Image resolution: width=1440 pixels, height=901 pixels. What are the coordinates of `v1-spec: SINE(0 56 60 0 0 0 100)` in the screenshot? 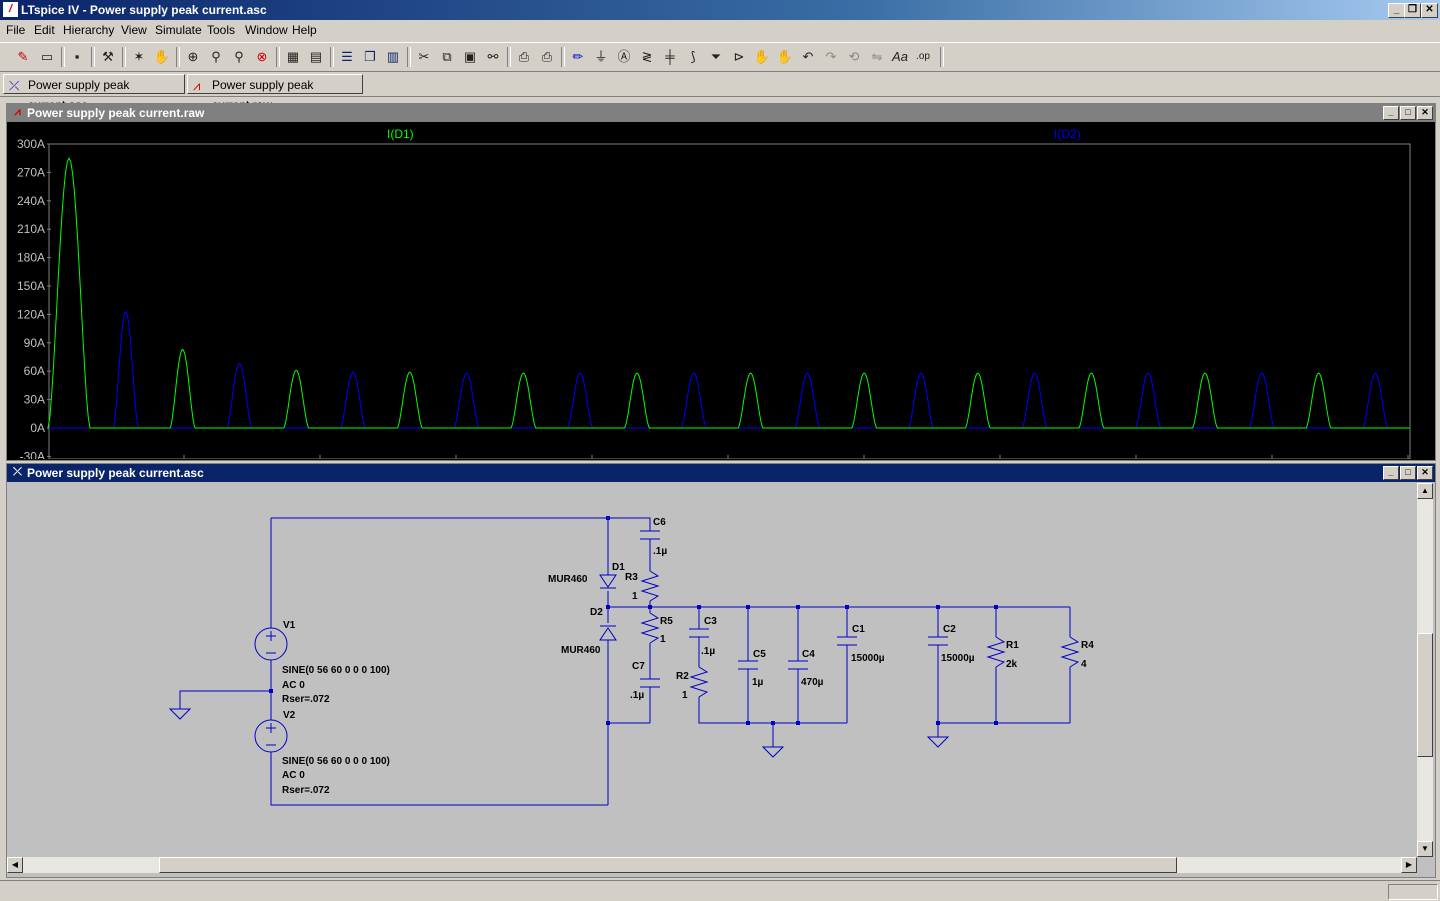 It's located at (336, 670).